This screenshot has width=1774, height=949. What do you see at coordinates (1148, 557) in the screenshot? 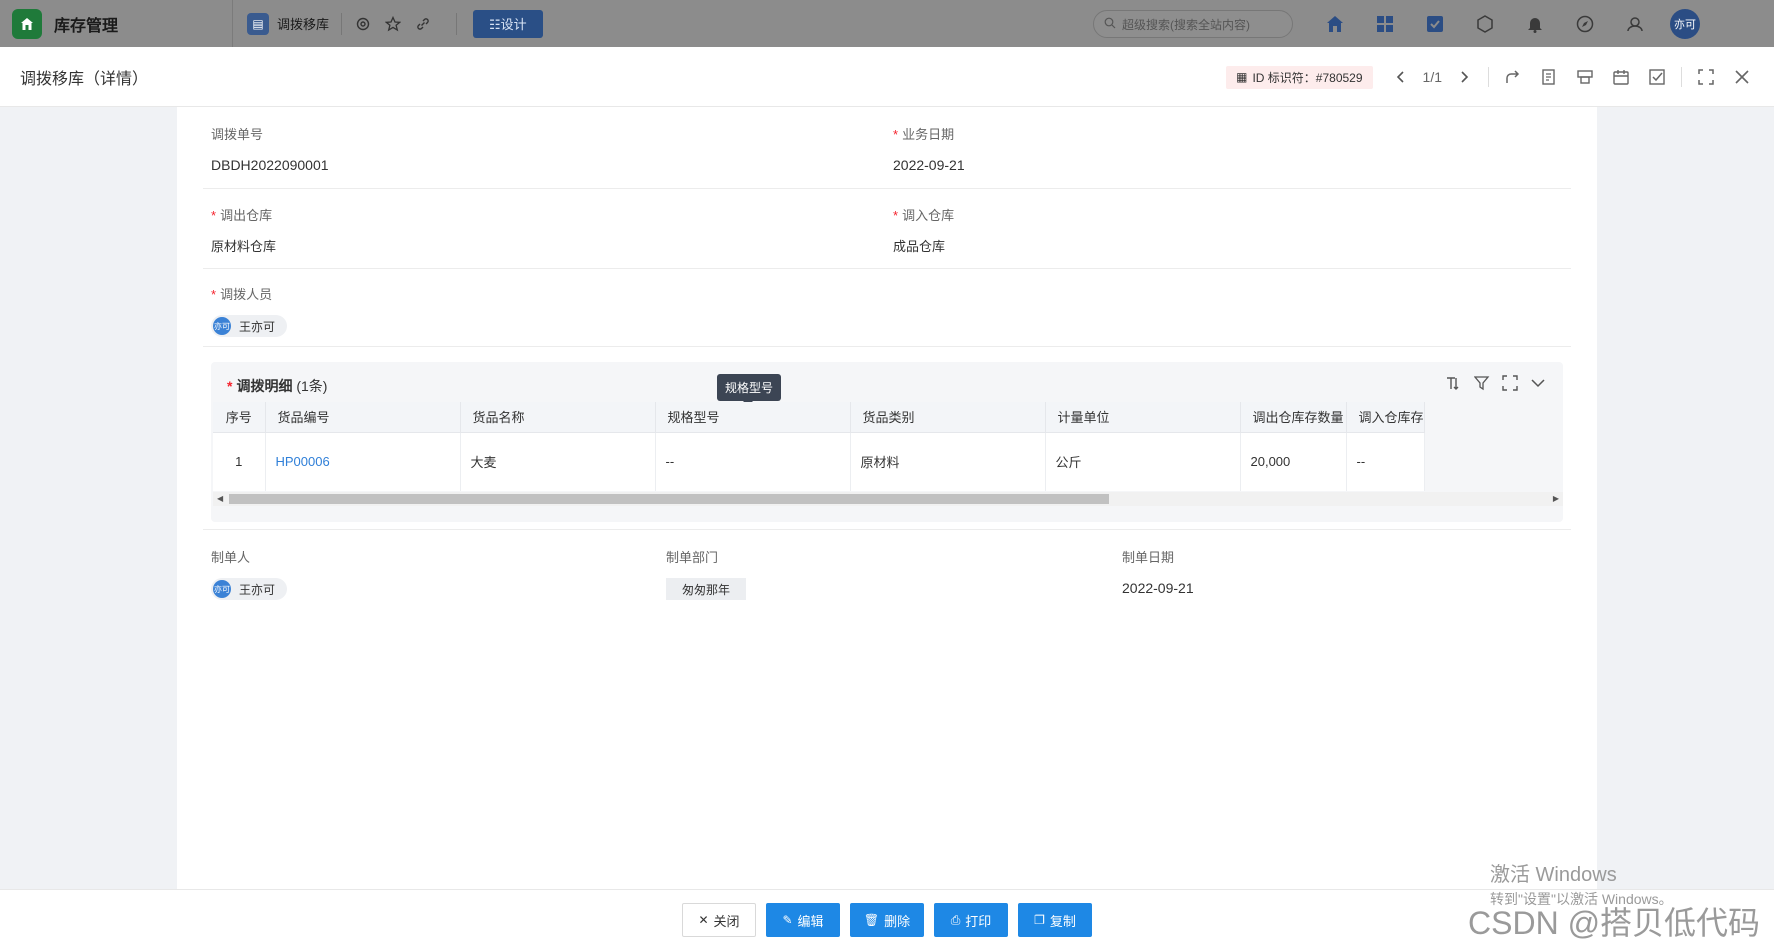
I see `created-date-label: 制单日期` at bounding box center [1148, 557].